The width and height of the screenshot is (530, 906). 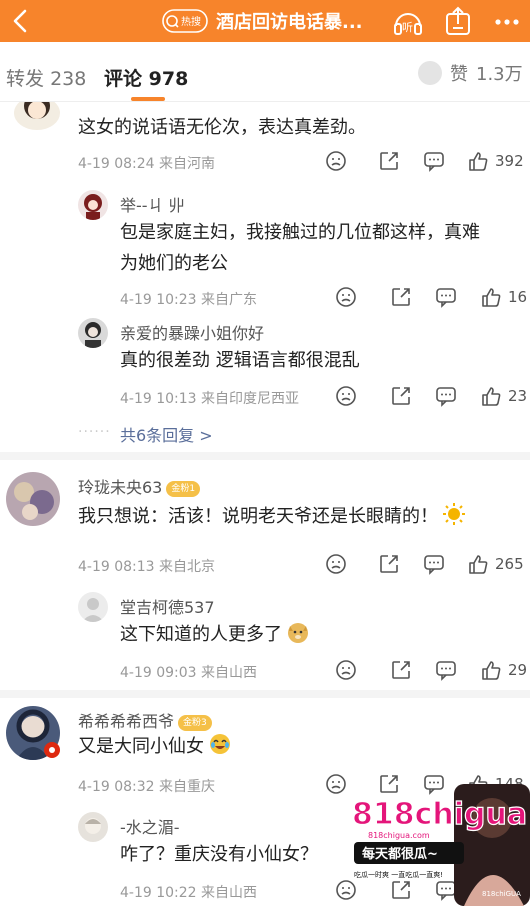 What do you see at coordinates (439, 814) in the screenshot?
I see `watermark-brand: 818chigua` at bounding box center [439, 814].